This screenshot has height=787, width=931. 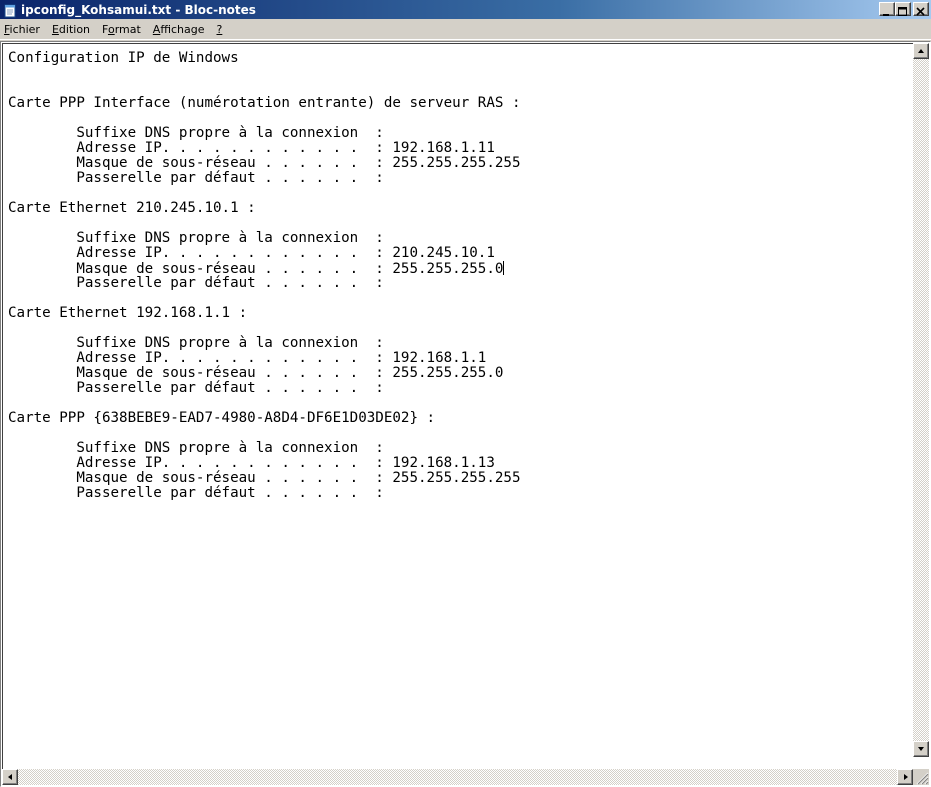 What do you see at coordinates (921, 400) in the screenshot?
I see `vertical-scrollbar` at bounding box center [921, 400].